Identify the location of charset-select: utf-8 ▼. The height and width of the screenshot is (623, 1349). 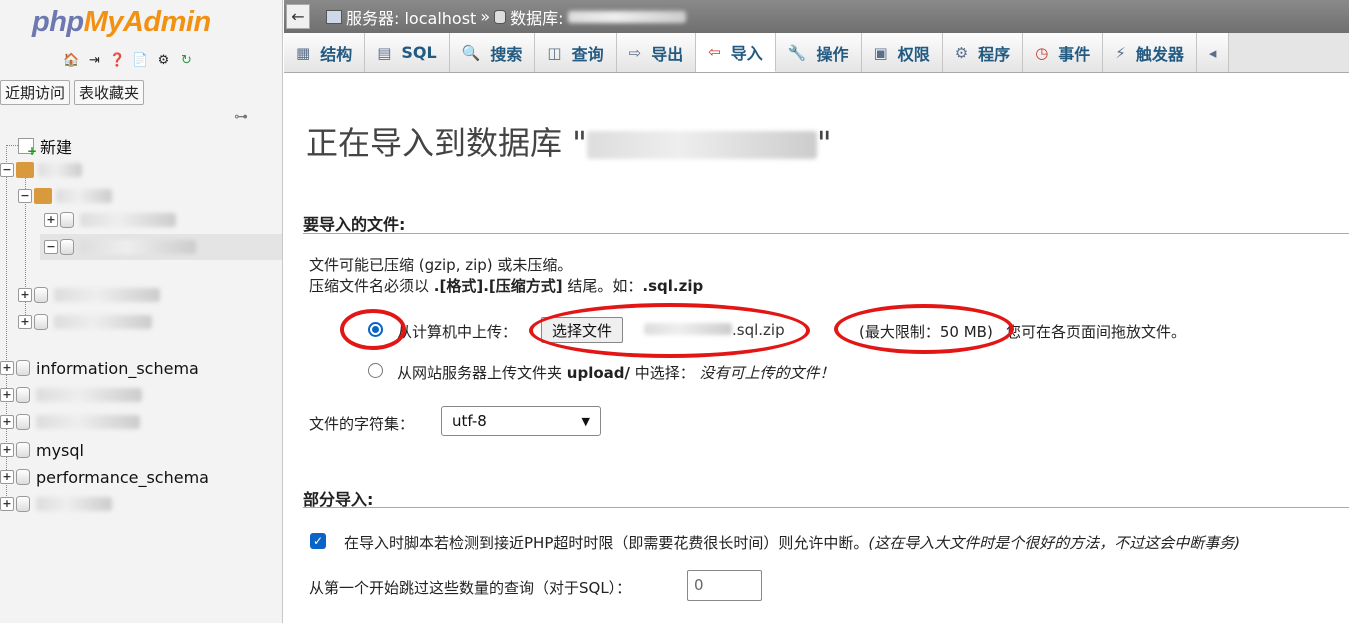
(521, 421).